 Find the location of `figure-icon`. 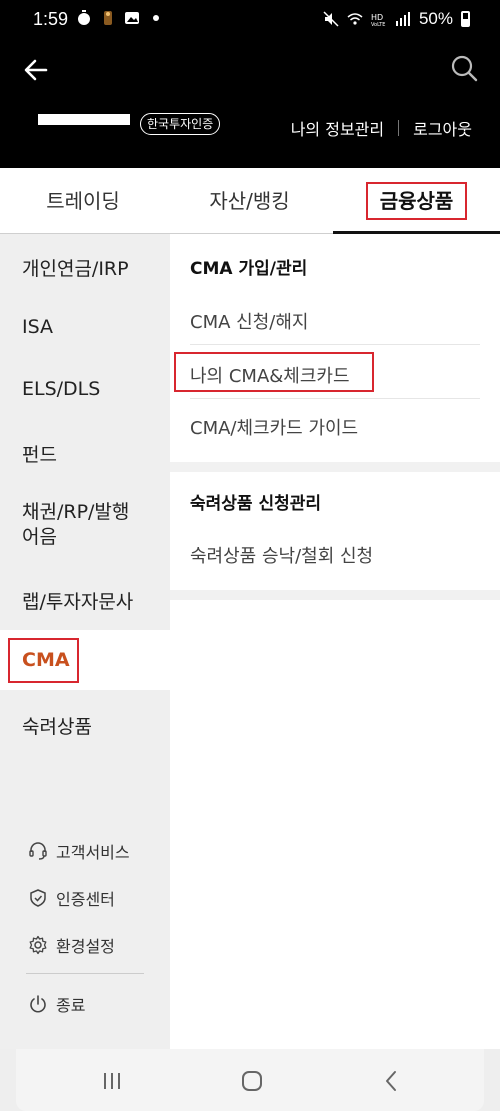

figure-icon is located at coordinates (108, 18).